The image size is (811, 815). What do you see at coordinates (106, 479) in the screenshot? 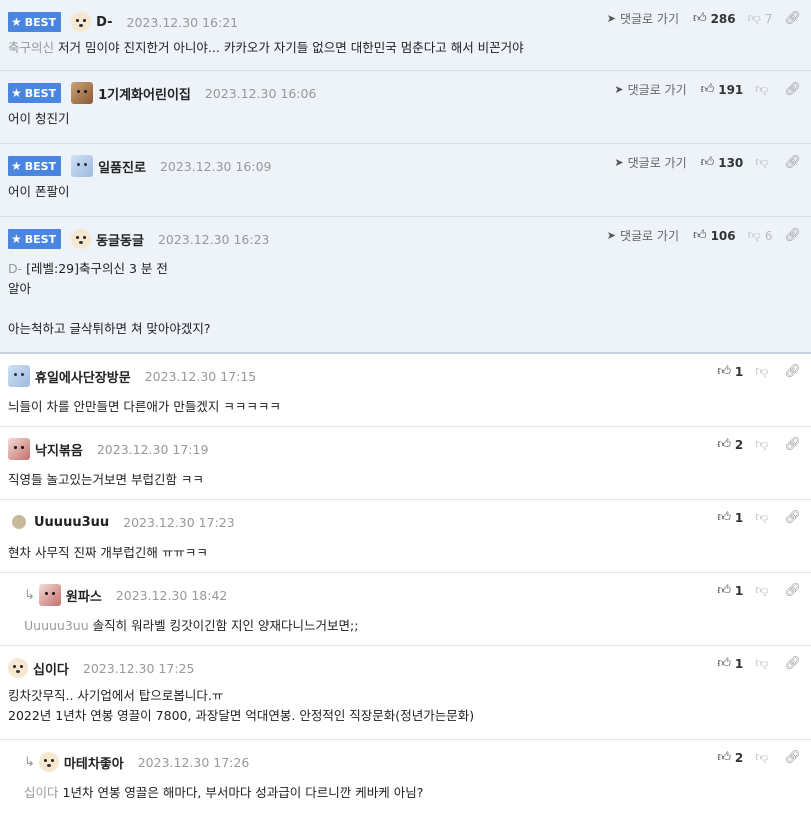
I see `comment-body: 직영들 놀고있는거보면 부럽긴함 ㅋㅋ` at bounding box center [106, 479].